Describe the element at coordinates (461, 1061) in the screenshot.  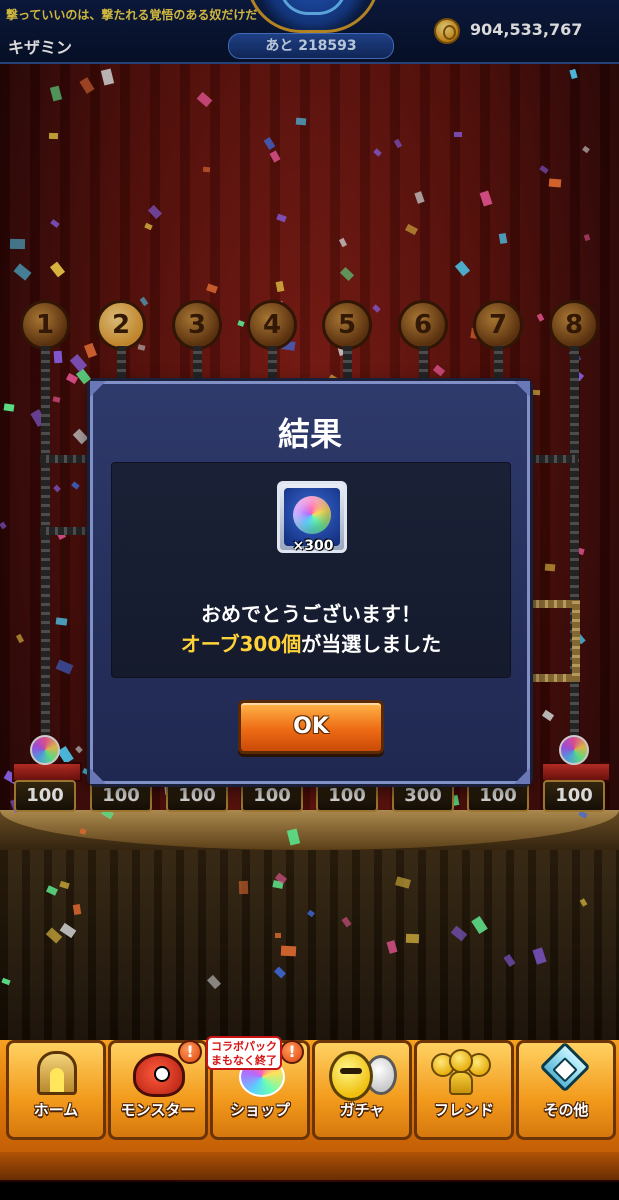
I see `friend-head` at that location.